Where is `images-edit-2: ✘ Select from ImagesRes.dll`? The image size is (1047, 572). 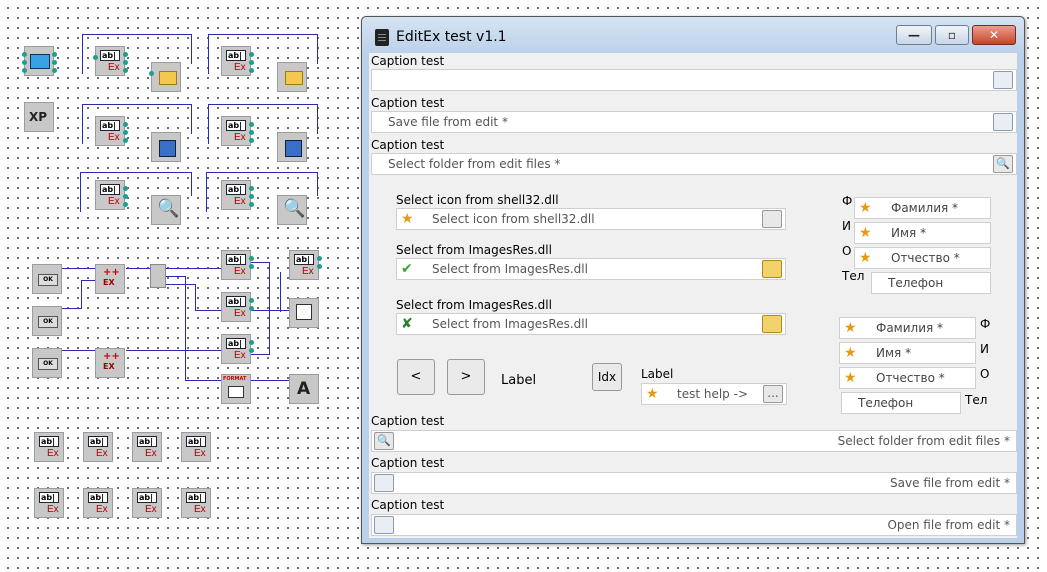 images-edit-2: ✘ Select from ImagesRes.dll is located at coordinates (591, 324).